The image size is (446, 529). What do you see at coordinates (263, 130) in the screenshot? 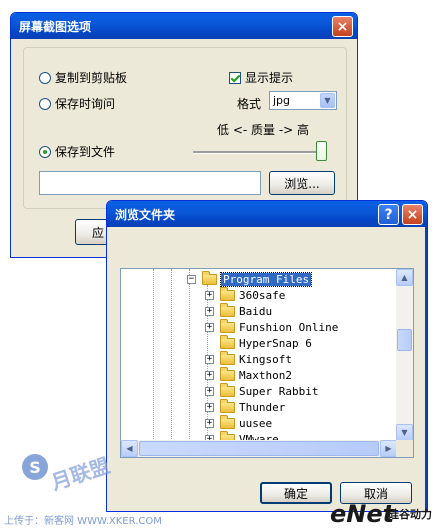
I see `quality-label: 低 <- 质量 -> 高` at bounding box center [263, 130].